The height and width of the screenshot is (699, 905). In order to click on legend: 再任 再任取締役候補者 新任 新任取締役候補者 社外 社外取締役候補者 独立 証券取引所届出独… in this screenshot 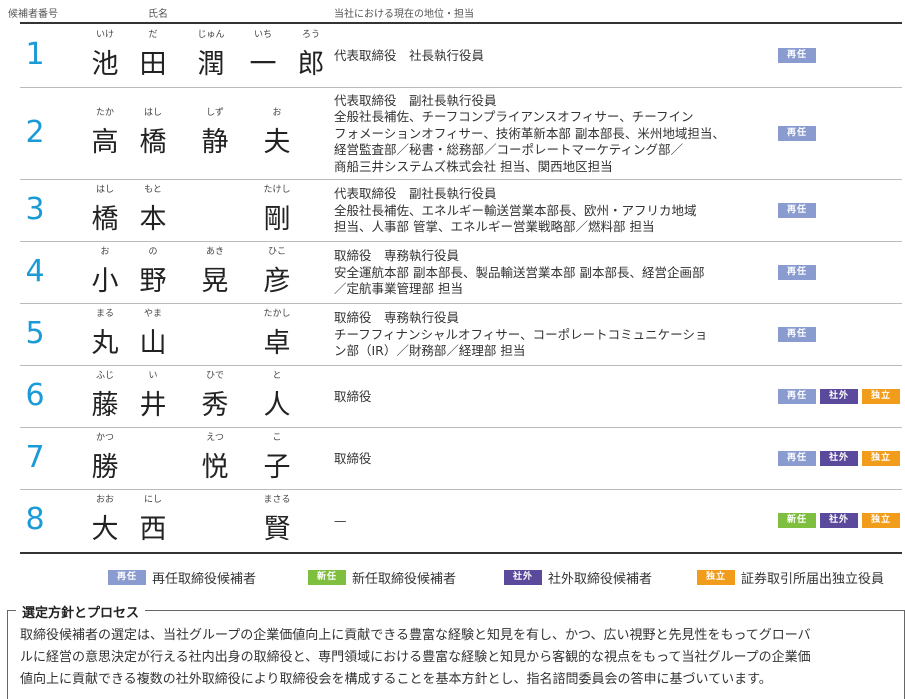, I will do `click(452, 578)`.